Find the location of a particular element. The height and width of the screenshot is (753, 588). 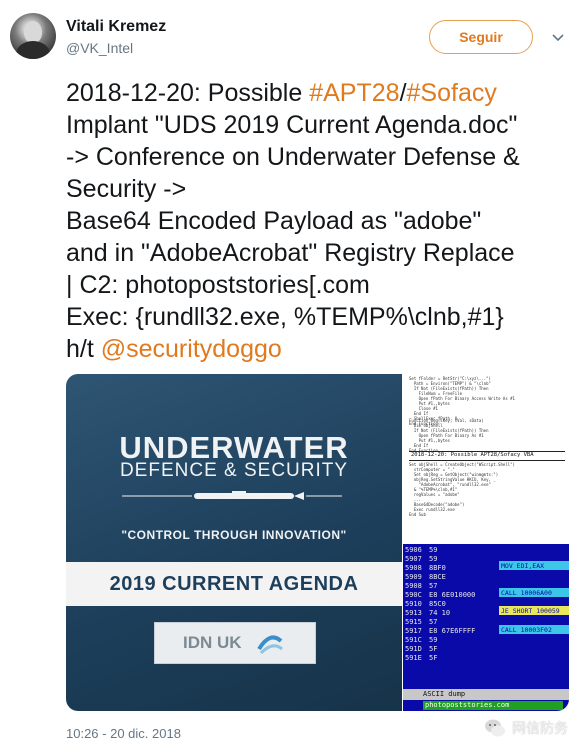

hex-address: 5913 is located at coordinates (413, 613).